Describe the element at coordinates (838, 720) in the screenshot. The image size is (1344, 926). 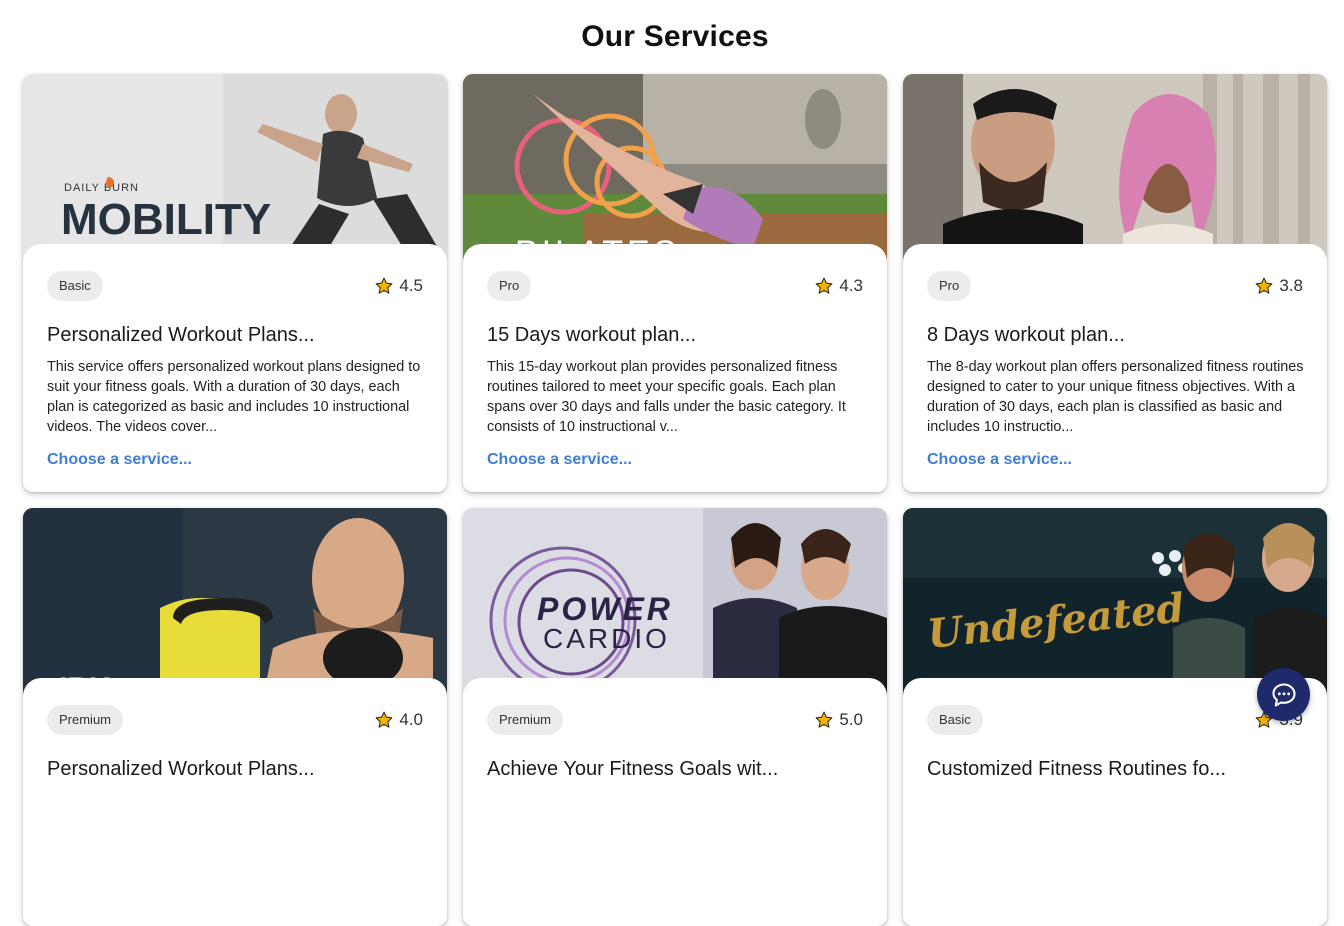
I see `rating: 5.0` at that location.